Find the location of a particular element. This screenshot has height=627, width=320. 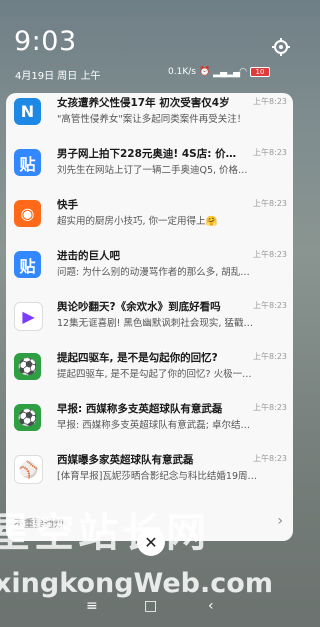

notification-item: 贴 进击的巨人吧 问题: 为什么别的动漫骂作者的那么多, 胡乱… 上午8:23 is located at coordinates (149, 273).